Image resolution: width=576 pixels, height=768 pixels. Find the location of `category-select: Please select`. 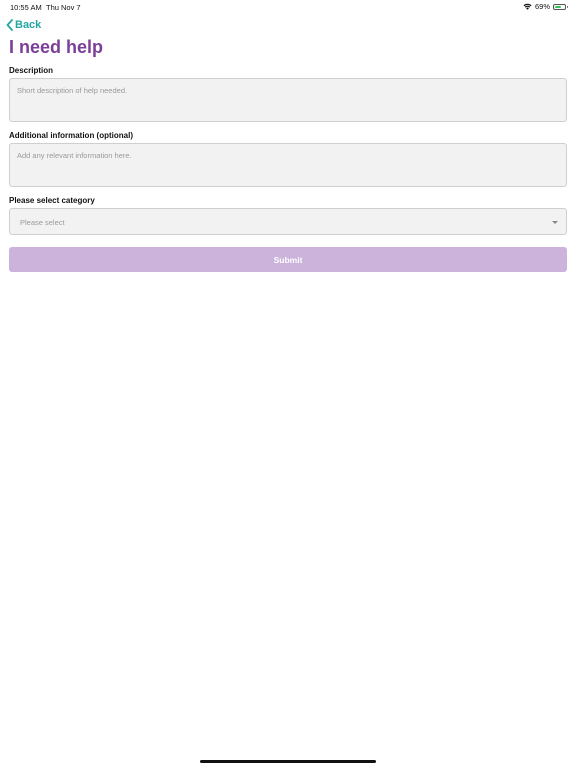

category-select: Please select is located at coordinates (288, 221).